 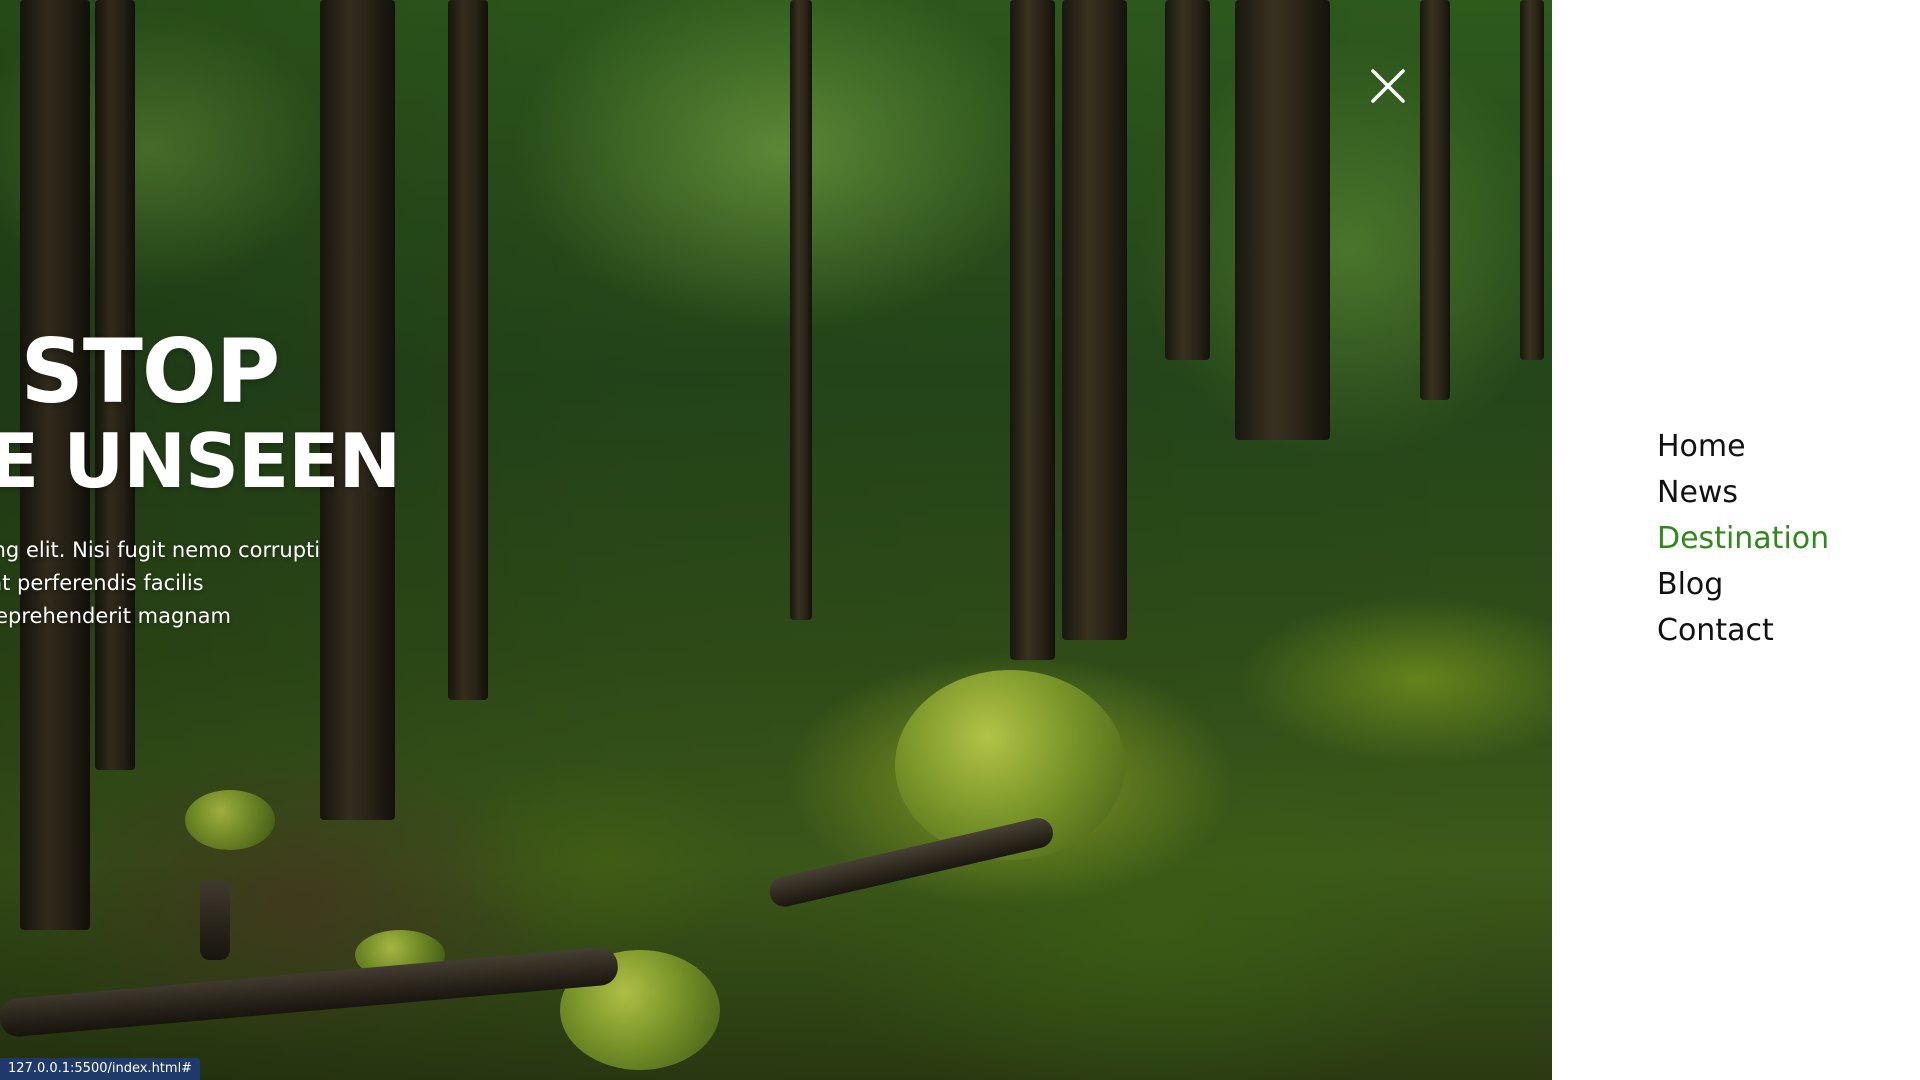 I want to click on hero-title: ER STOP RING THE UNSEEN, so click(x=200, y=412).